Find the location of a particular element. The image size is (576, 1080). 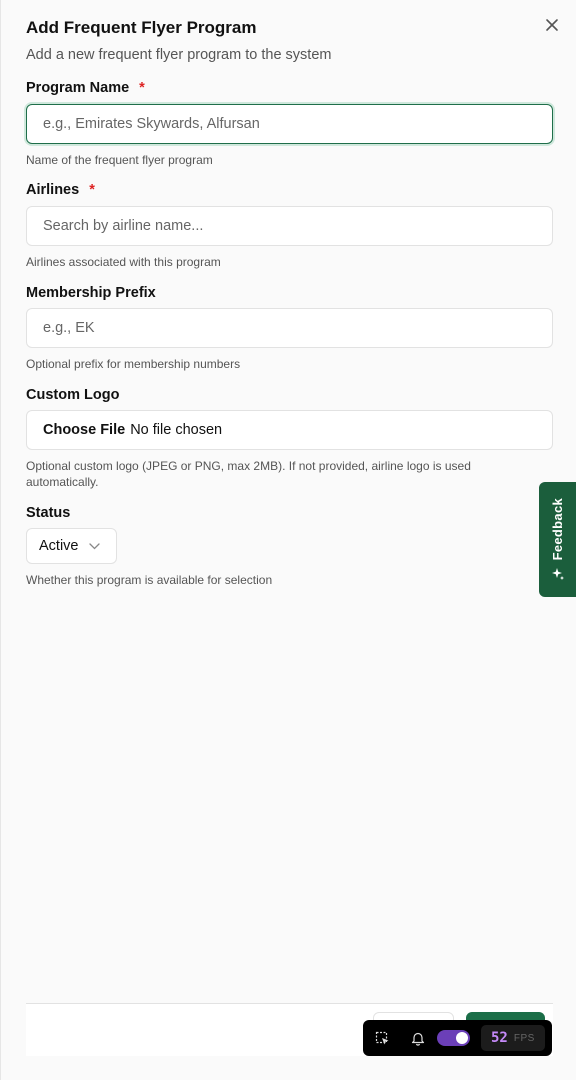

sparkle-icon is located at coordinates (558, 574).